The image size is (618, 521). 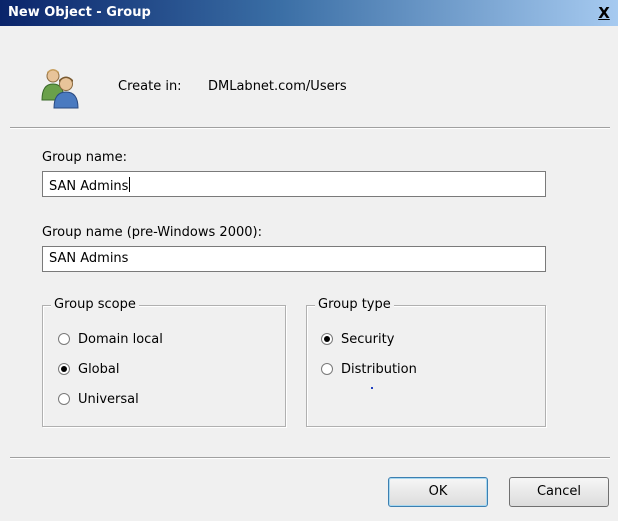 I want to click on radio-universal: Universal, so click(x=98, y=399).